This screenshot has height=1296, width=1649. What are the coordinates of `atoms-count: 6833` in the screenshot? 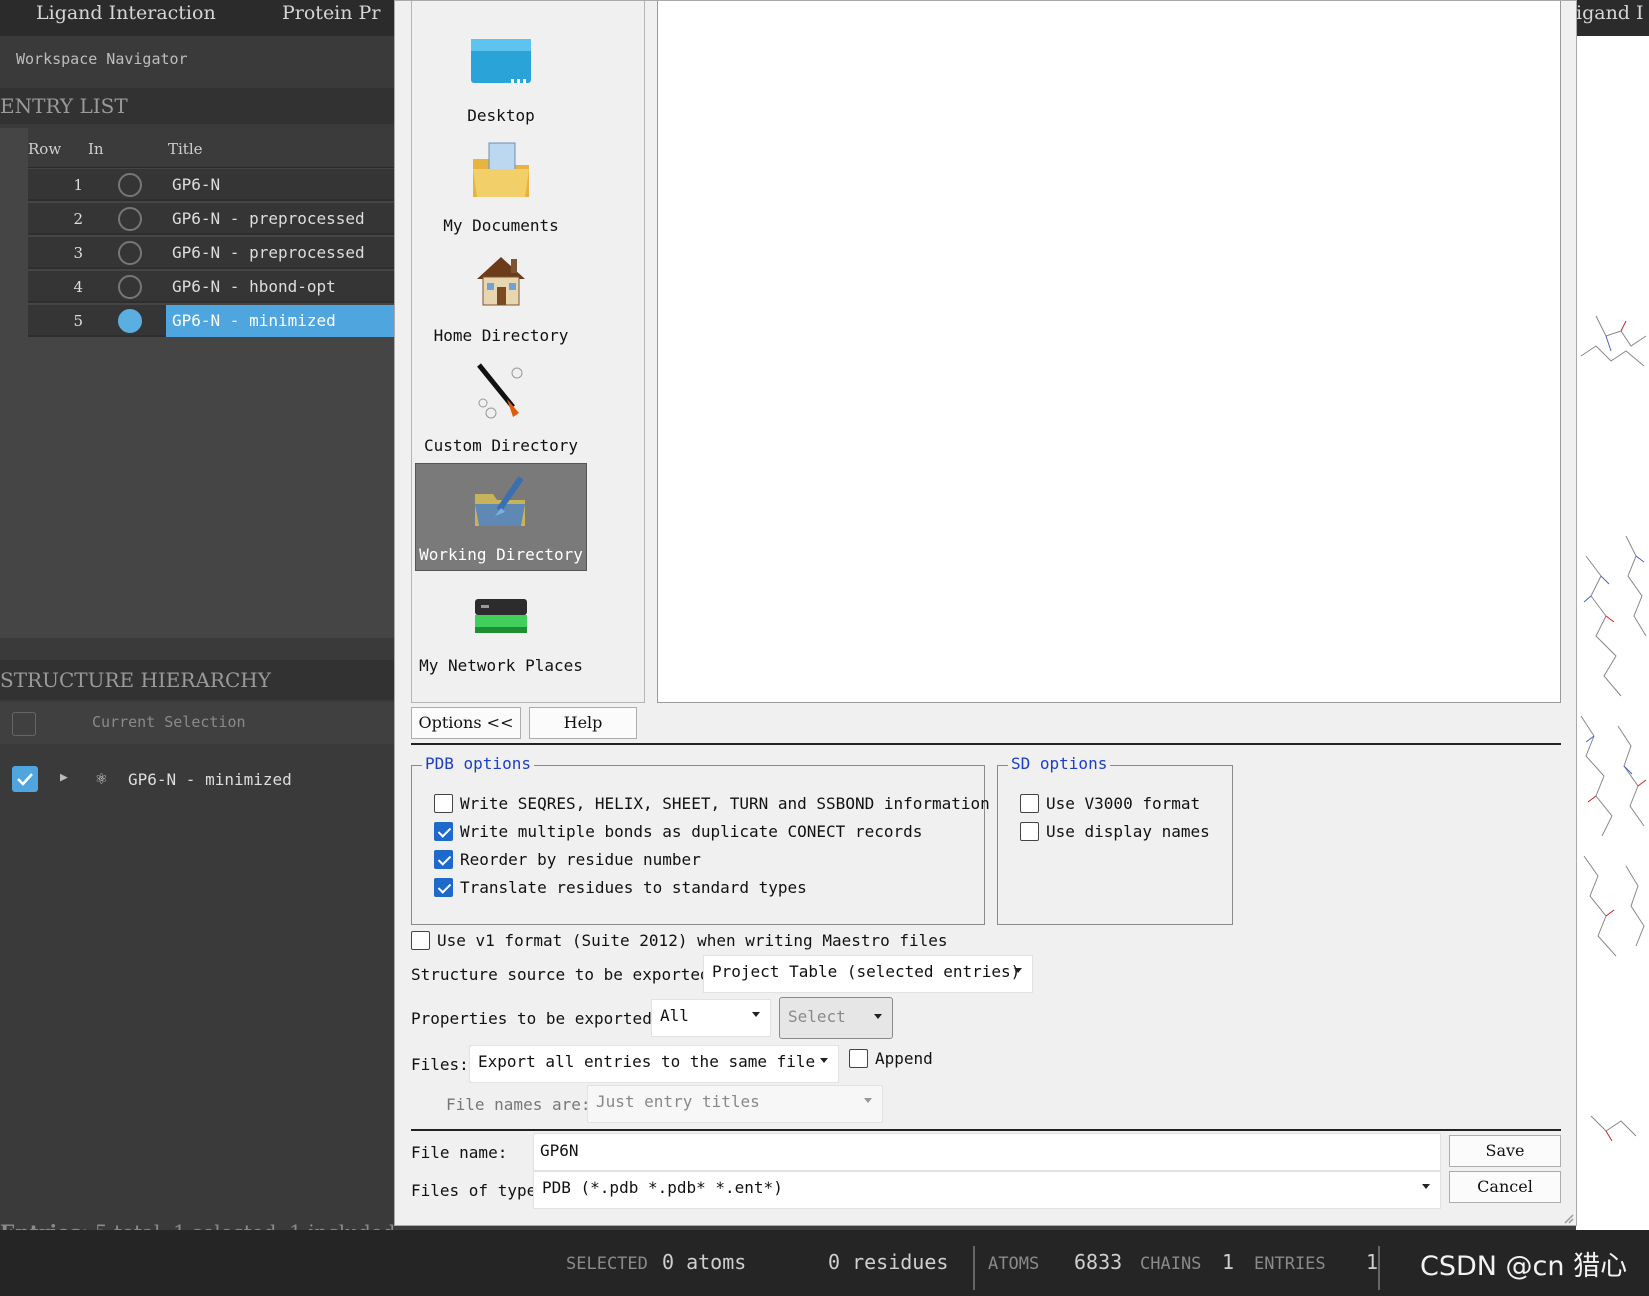 It's located at (1098, 1262).